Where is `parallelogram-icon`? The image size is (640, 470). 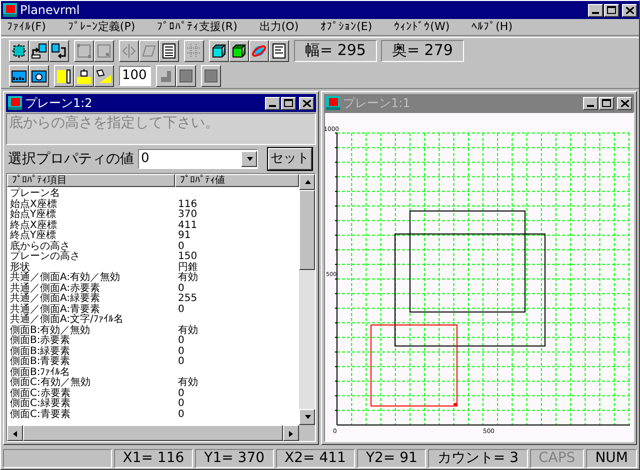 parallelogram-icon is located at coordinates (149, 50).